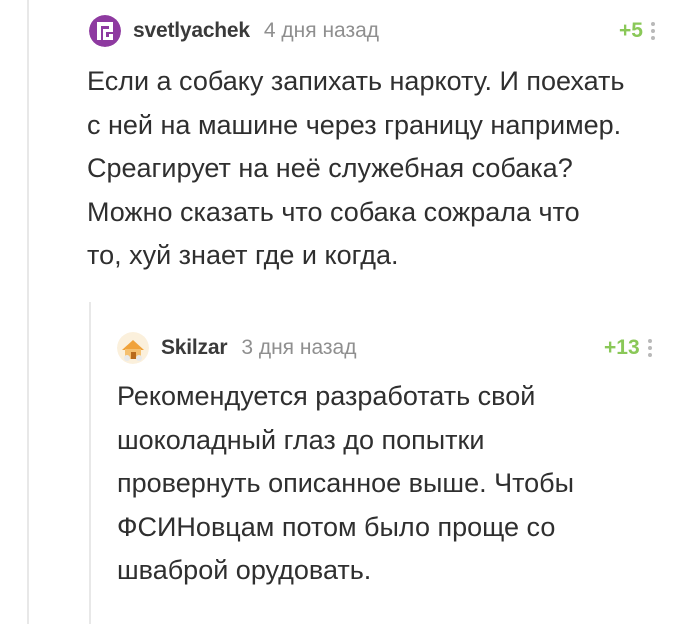 The width and height of the screenshot is (700, 624). I want to click on orange-house-avatar-icon, so click(133, 348).